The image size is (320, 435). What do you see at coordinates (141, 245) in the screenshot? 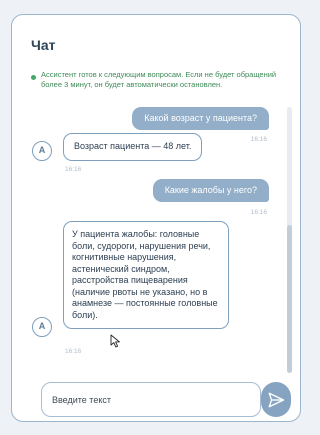
I see `message-line: боли, судороги, нарушения речи,` at bounding box center [141, 245].